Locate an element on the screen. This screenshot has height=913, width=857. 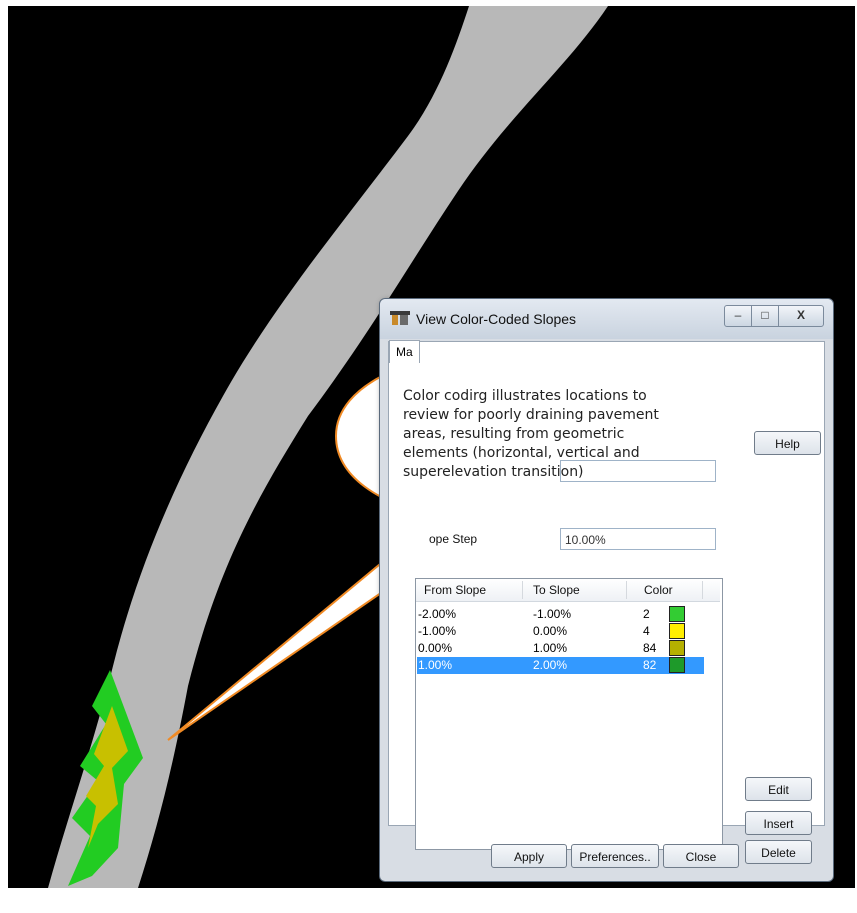
from-slope-cell: 1.00% is located at coordinates (435, 665).